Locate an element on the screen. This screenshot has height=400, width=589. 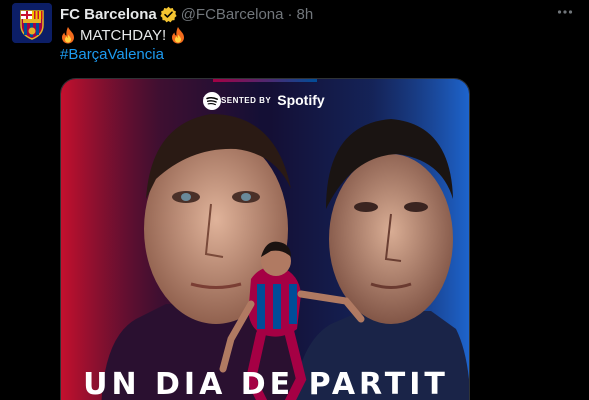
tweet-text: MATCHDAY! is located at coordinates (123, 35).